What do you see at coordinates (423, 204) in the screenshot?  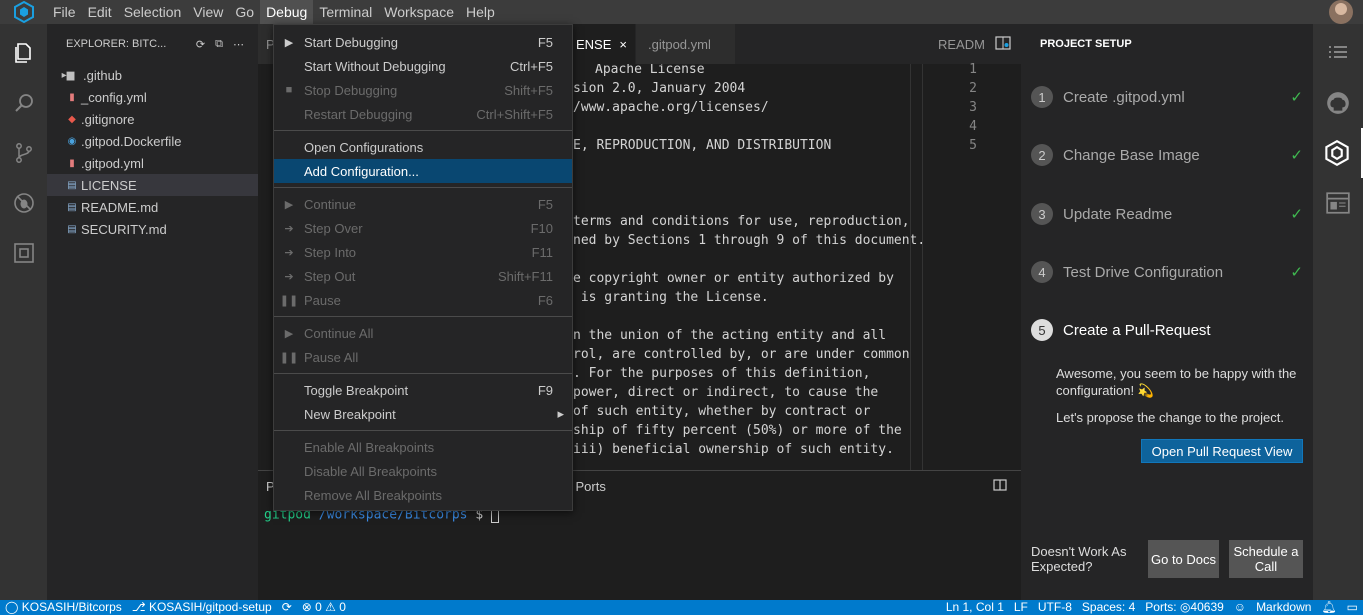 I see `debug-menu-item-continue: ▶ Continue F5` at bounding box center [423, 204].